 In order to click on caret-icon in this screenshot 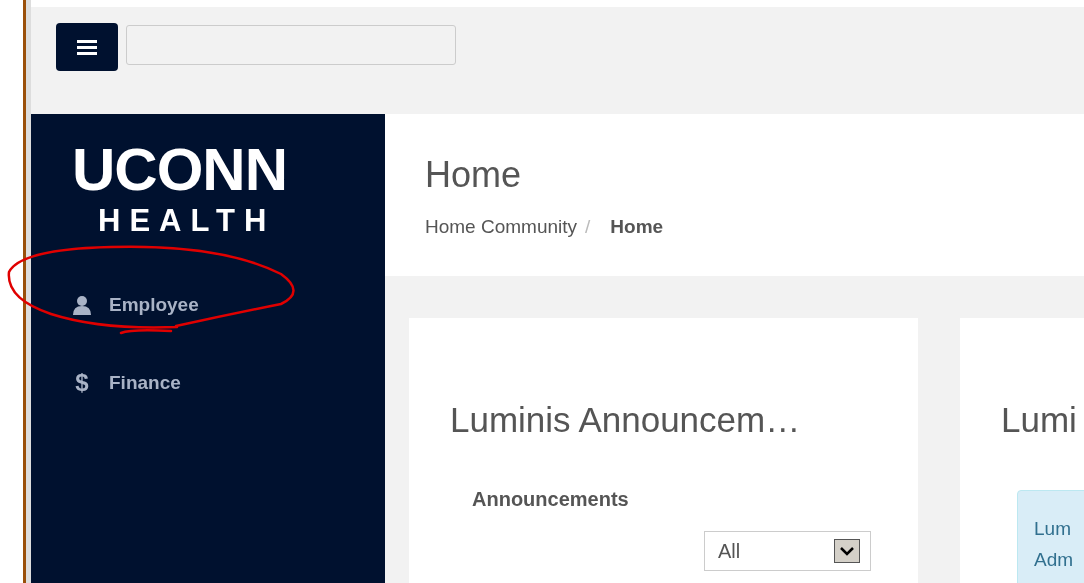, I will do `click(847, 551)`.